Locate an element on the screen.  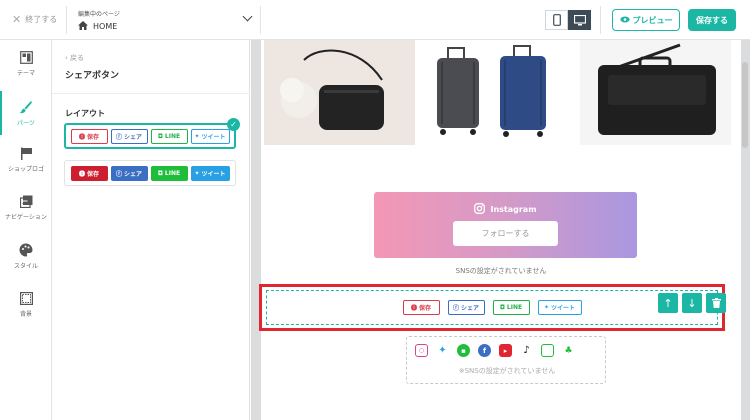
smartphone-icon is located at coordinates (556, 20).